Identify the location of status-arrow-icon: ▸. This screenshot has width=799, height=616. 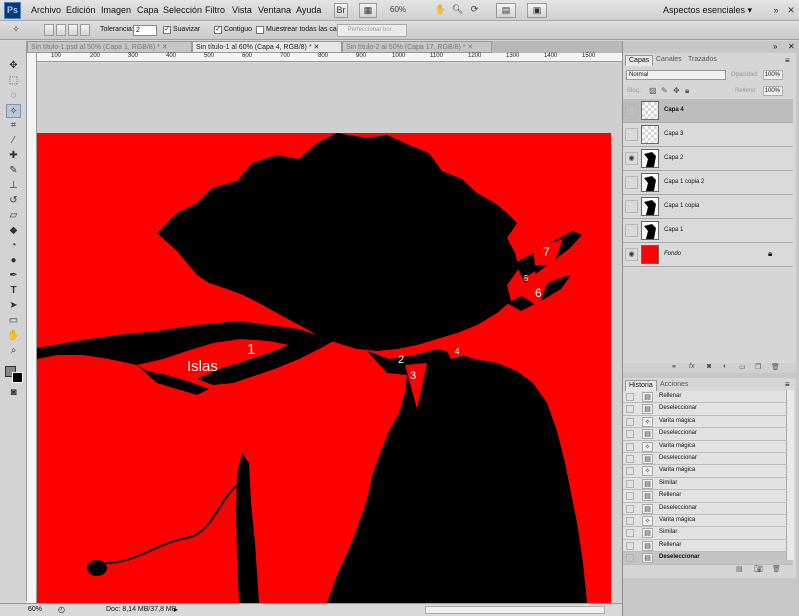
(176, 609).